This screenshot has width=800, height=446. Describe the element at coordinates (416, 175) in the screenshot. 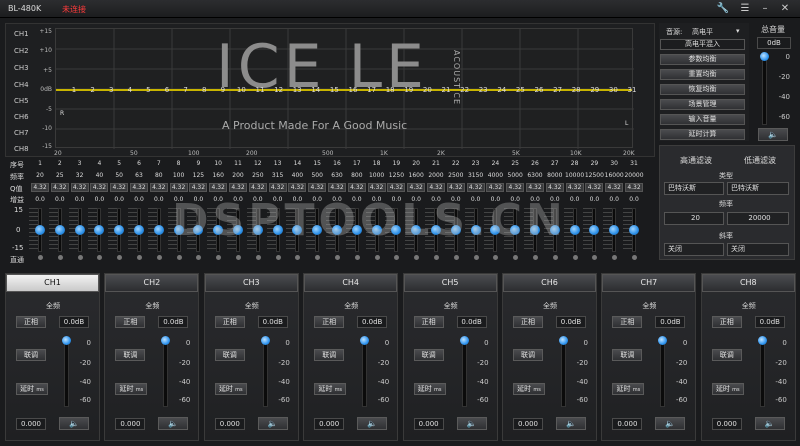

I see `band-freq: 1600` at that location.